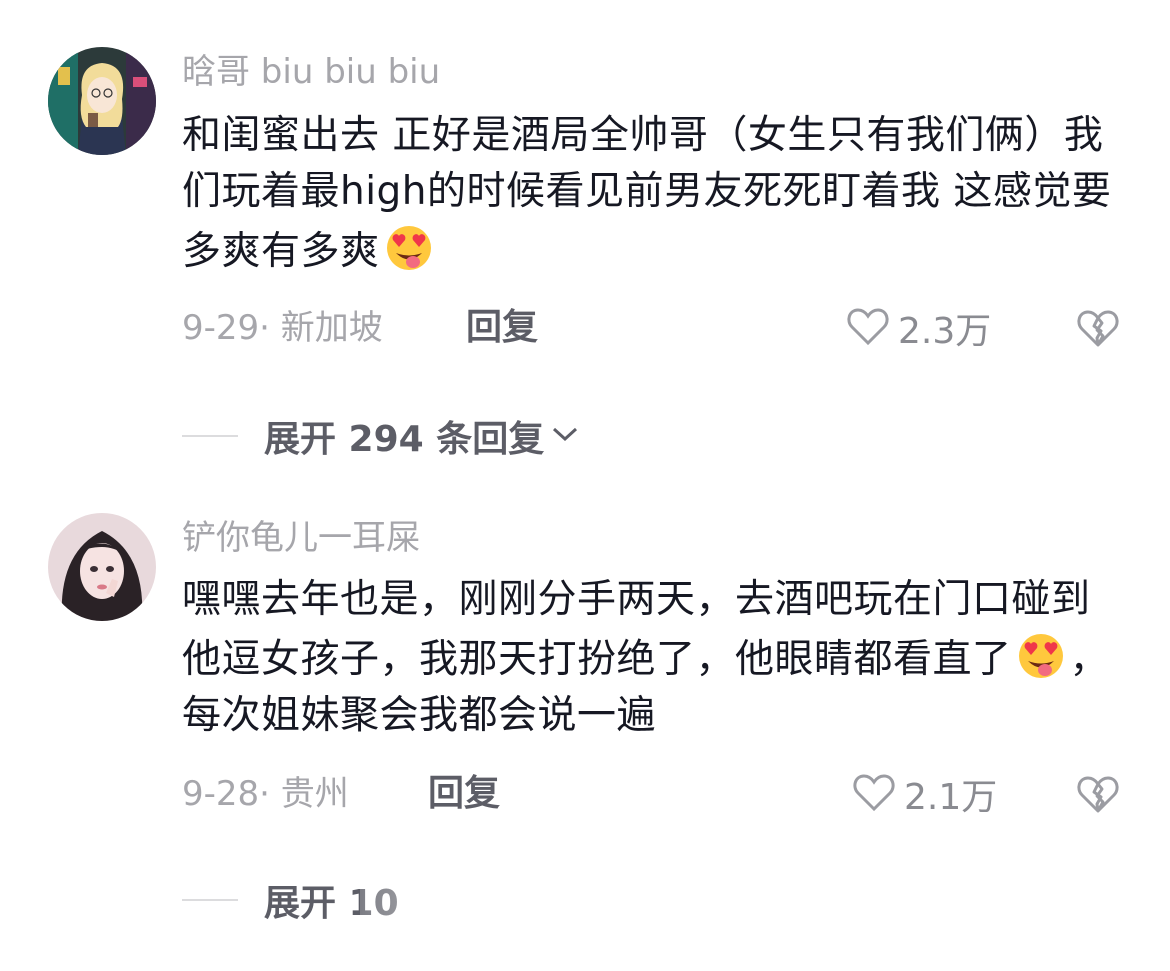 This screenshot has width=1170, height=971. I want to click on avatar, so click(102, 567).